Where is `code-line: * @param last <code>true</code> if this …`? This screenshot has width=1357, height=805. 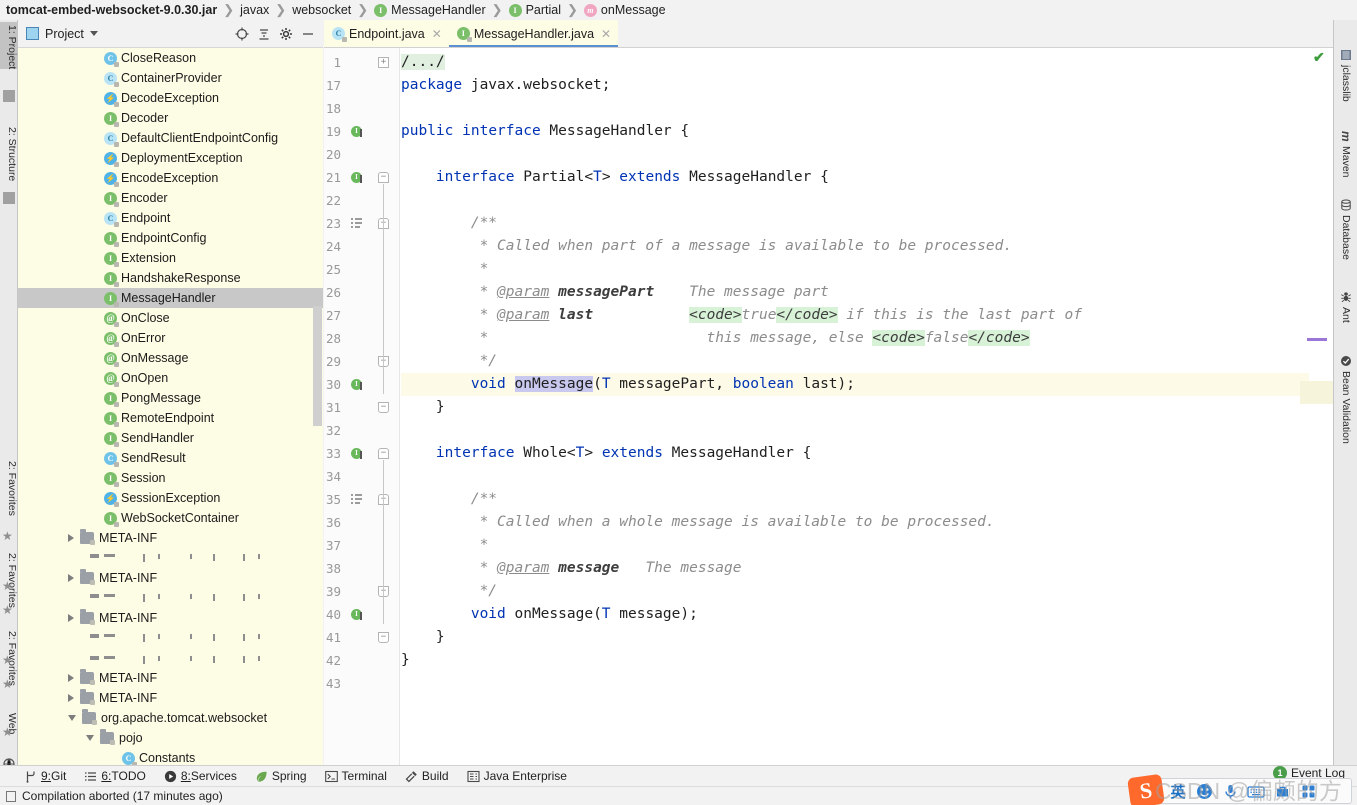
code-line: * @param last <code>true</code> if this … is located at coordinates (741, 315).